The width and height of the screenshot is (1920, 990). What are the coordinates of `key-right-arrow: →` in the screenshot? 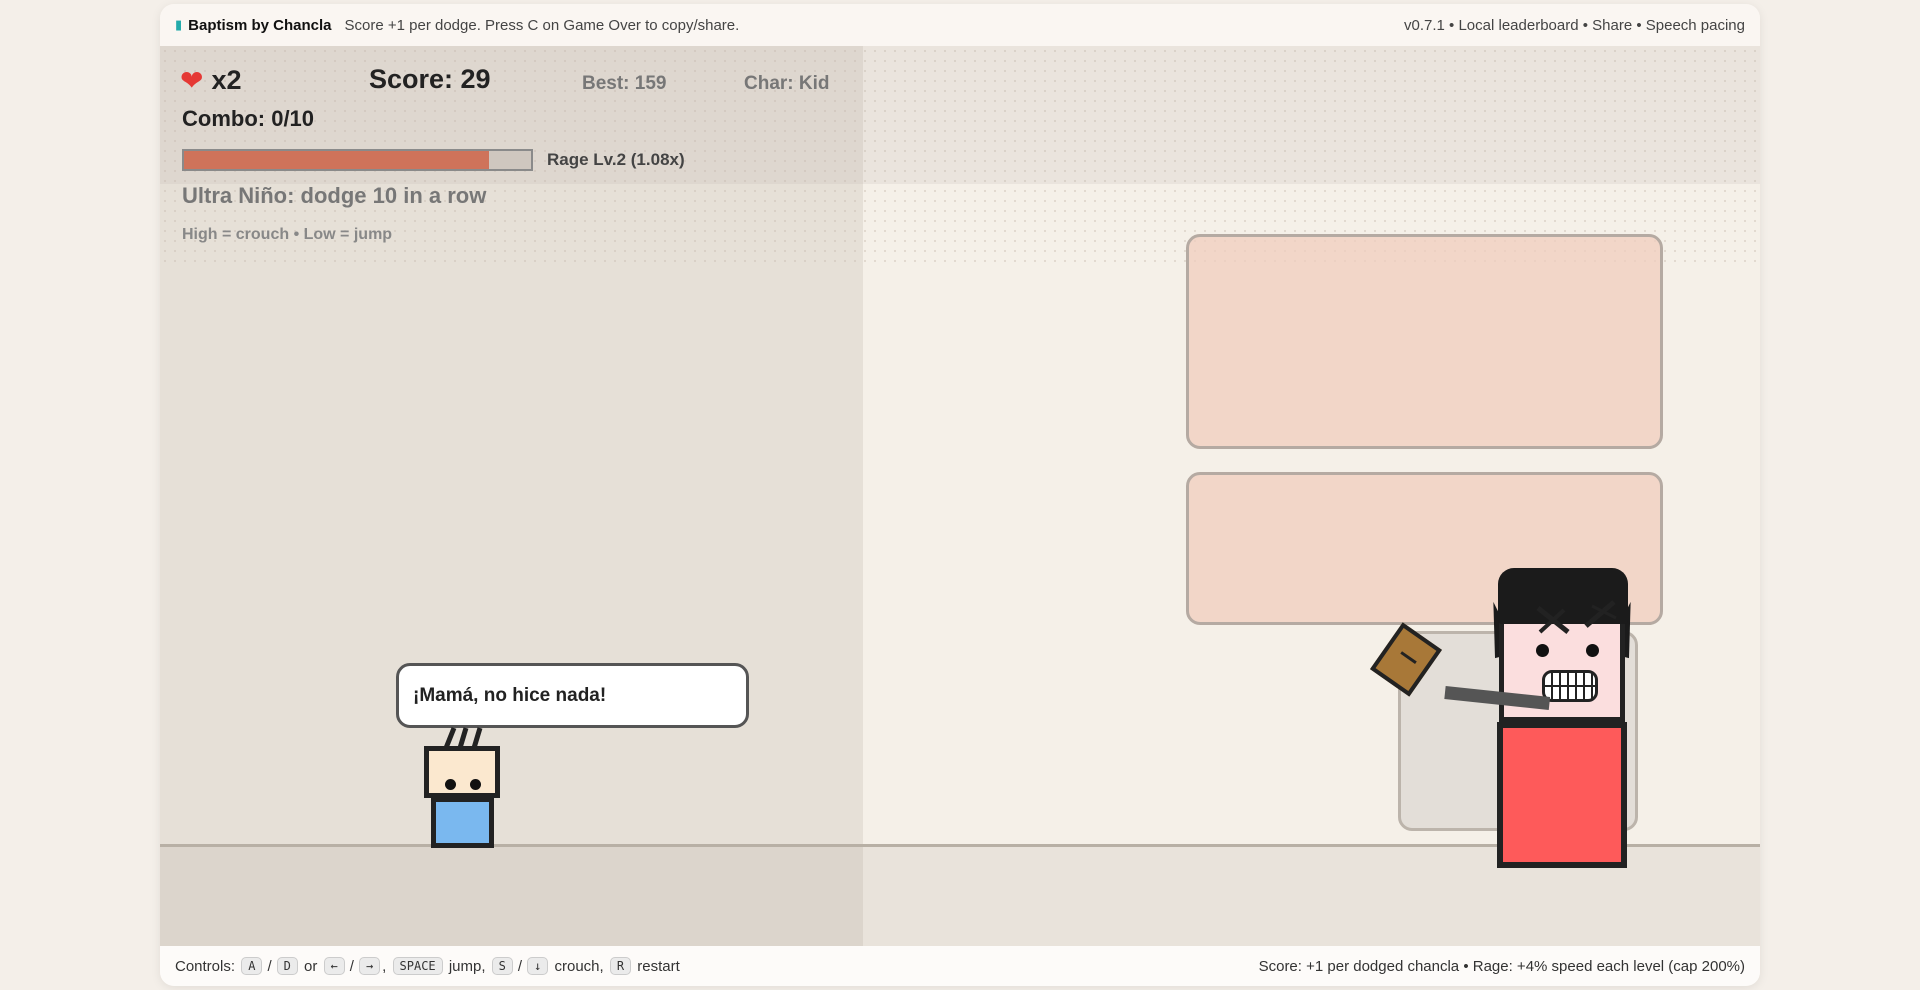 It's located at (369, 966).